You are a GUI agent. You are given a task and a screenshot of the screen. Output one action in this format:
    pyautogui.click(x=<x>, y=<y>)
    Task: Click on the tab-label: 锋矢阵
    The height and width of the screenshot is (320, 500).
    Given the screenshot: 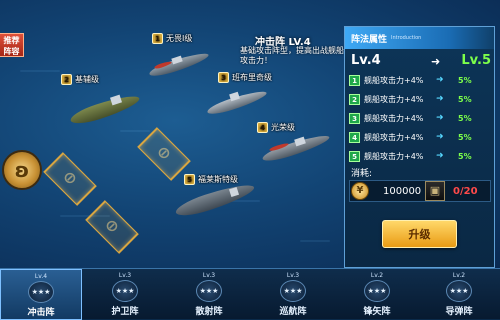 What is the action you would take?
    pyautogui.click(x=377, y=312)
    